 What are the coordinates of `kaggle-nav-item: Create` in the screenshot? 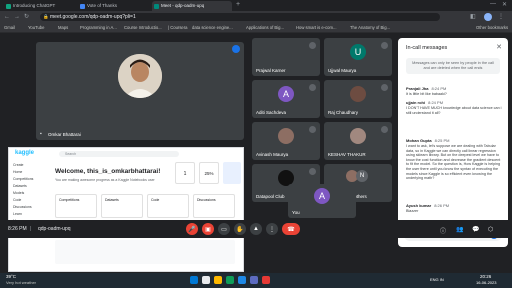 It's located at (29, 165).